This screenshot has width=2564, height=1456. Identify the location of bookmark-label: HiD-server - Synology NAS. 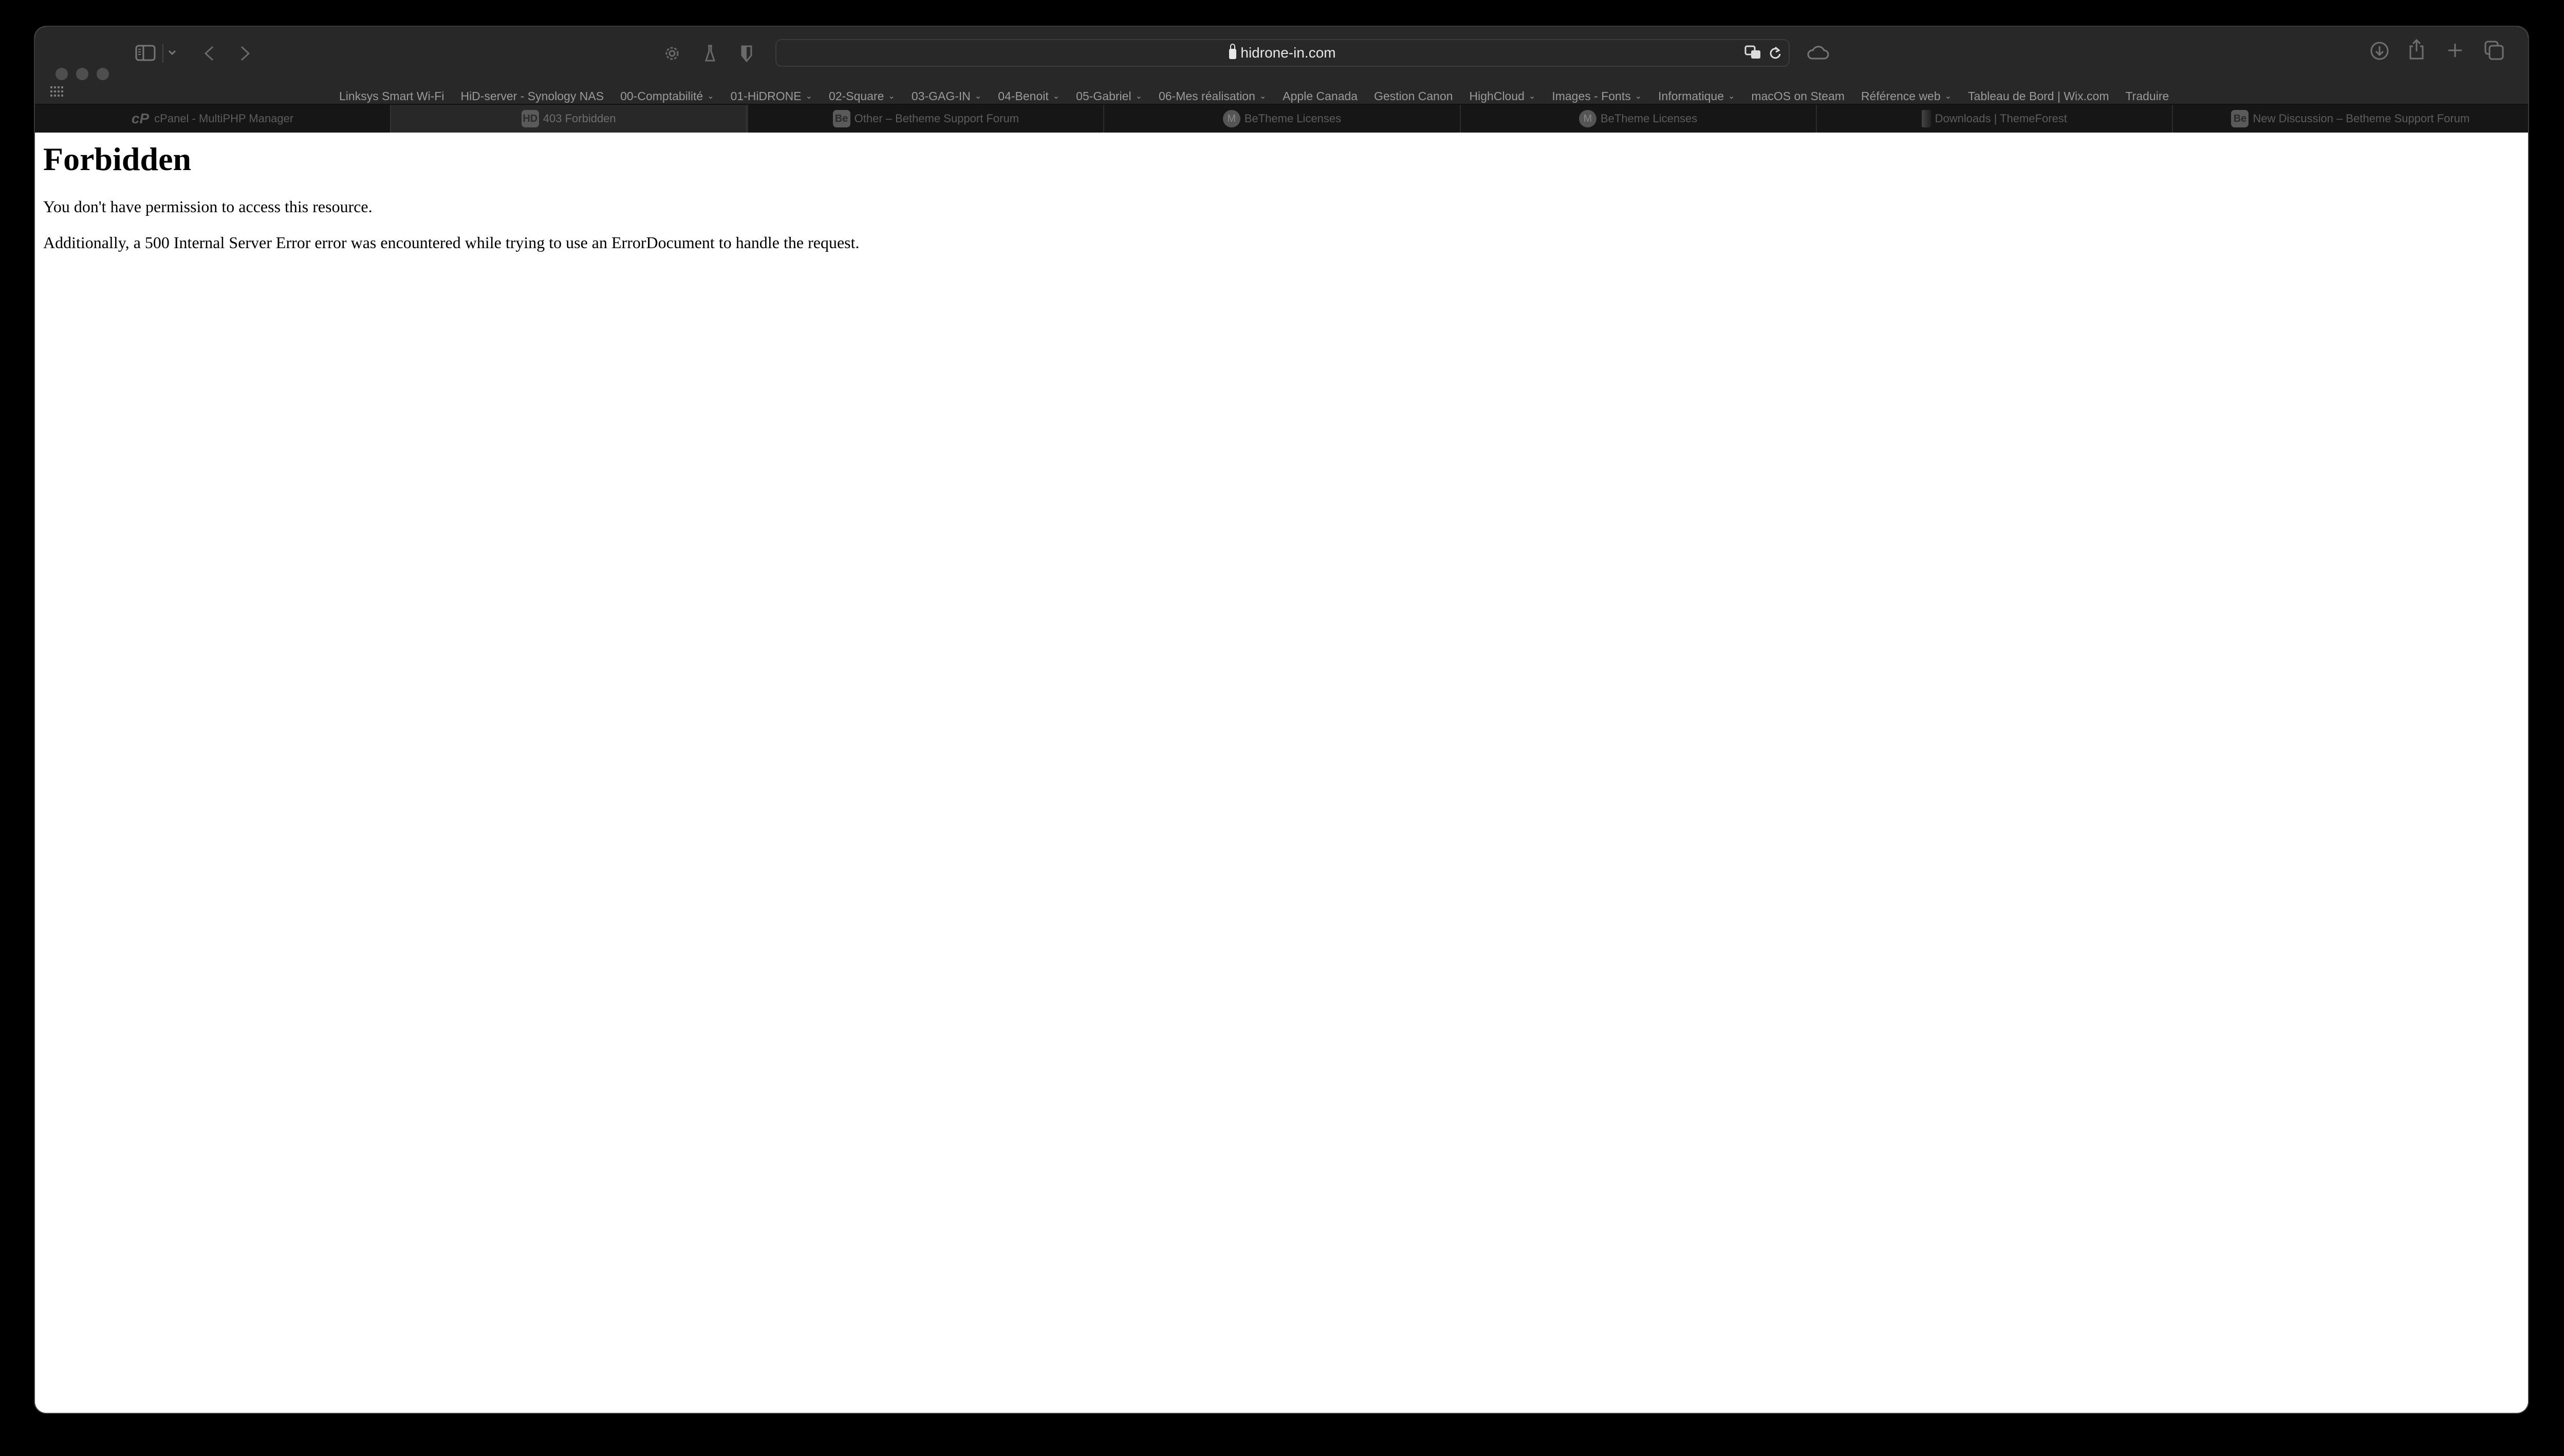
(532, 96).